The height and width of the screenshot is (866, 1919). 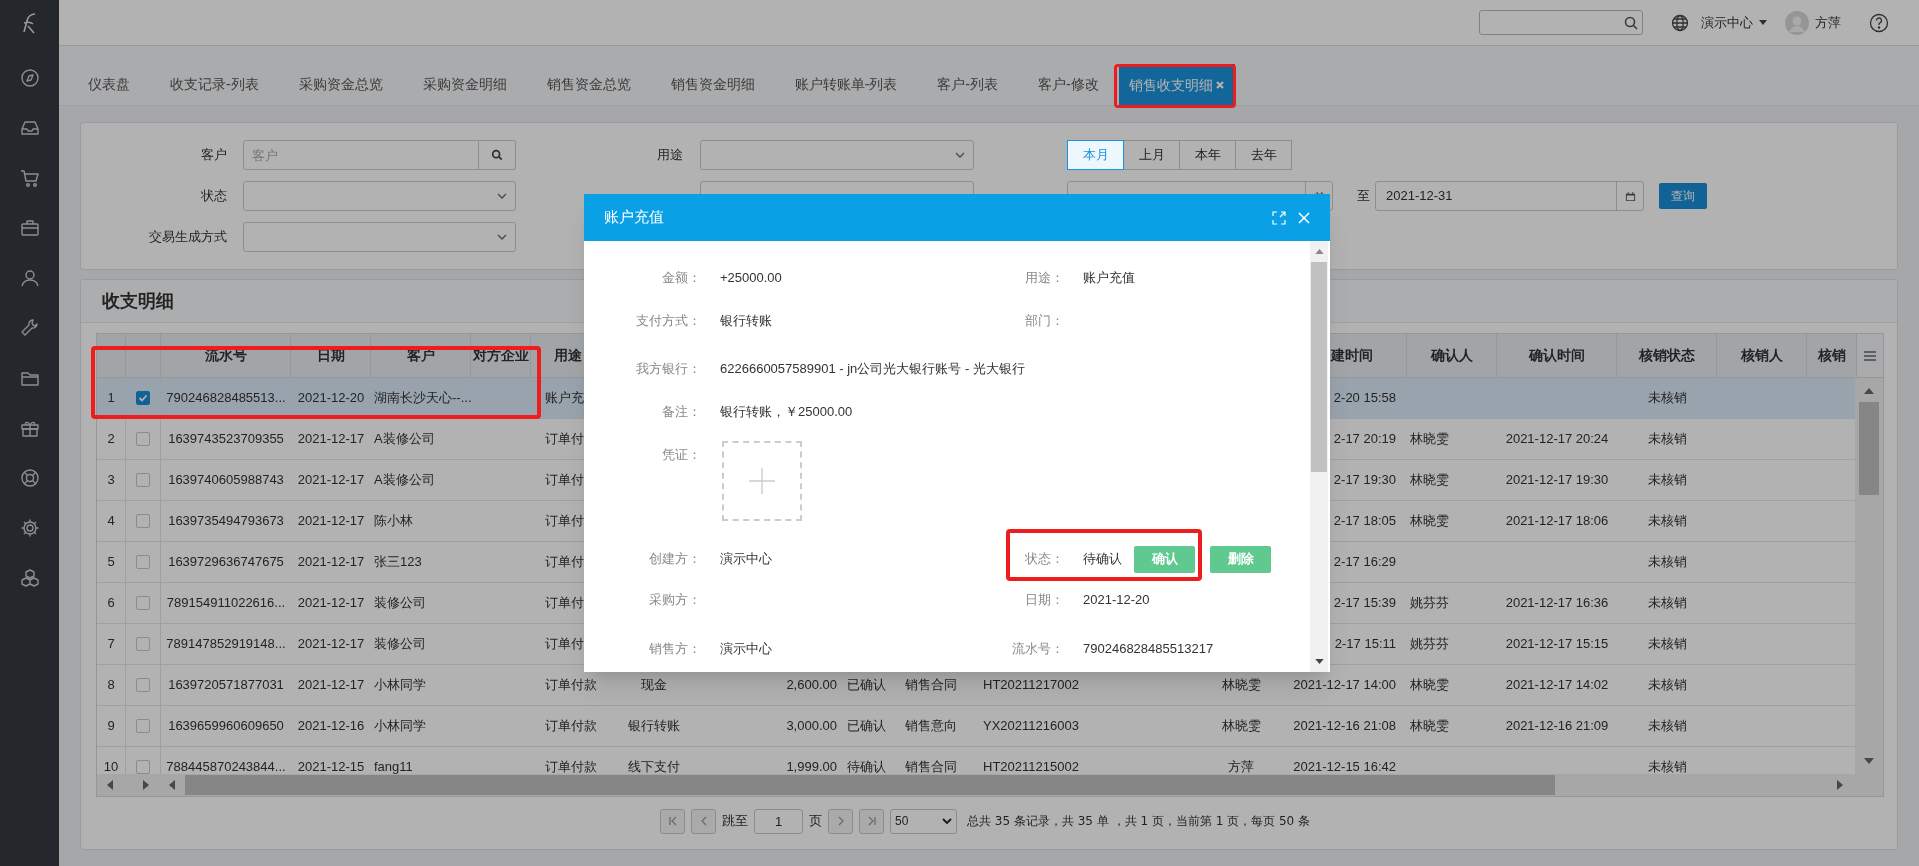 What do you see at coordinates (1344, 726) in the screenshot?
I see `table-cell-text: 2021-12-16 21:08` at bounding box center [1344, 726].